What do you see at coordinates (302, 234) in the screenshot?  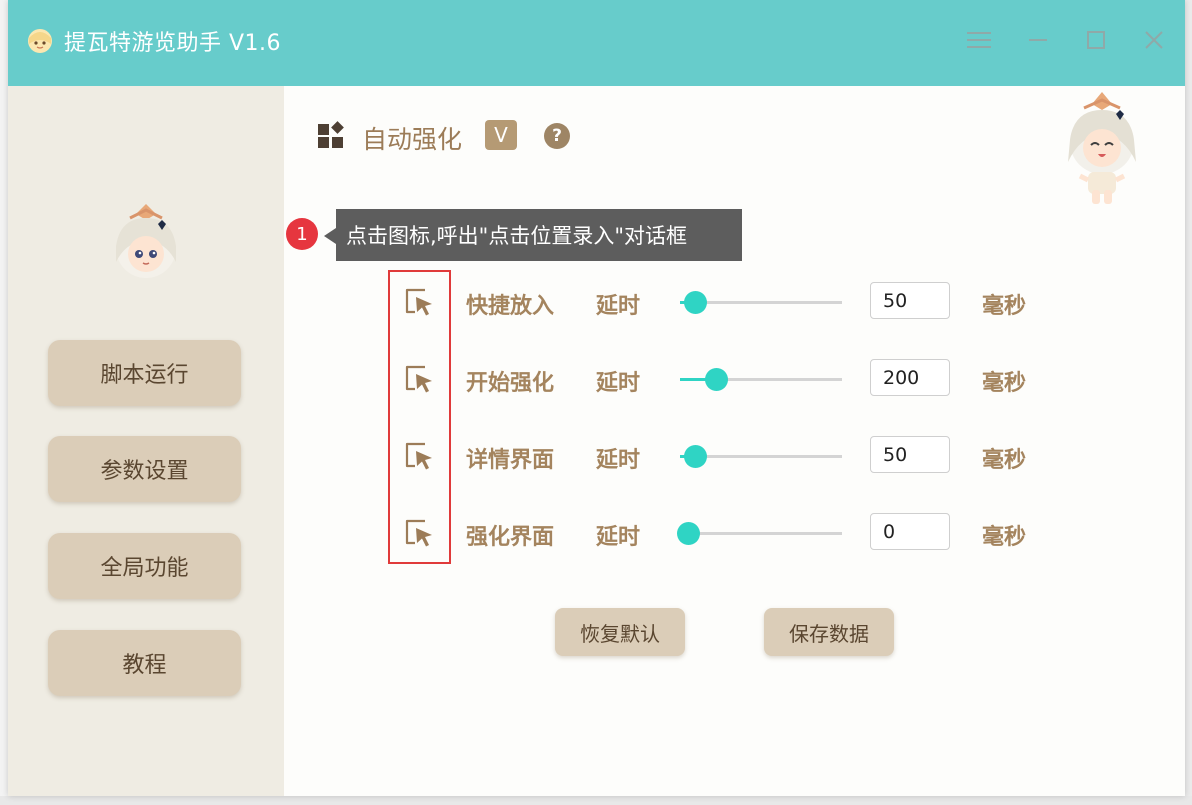 I see `step-number-badge: 1` at bounding box center [302, 234].